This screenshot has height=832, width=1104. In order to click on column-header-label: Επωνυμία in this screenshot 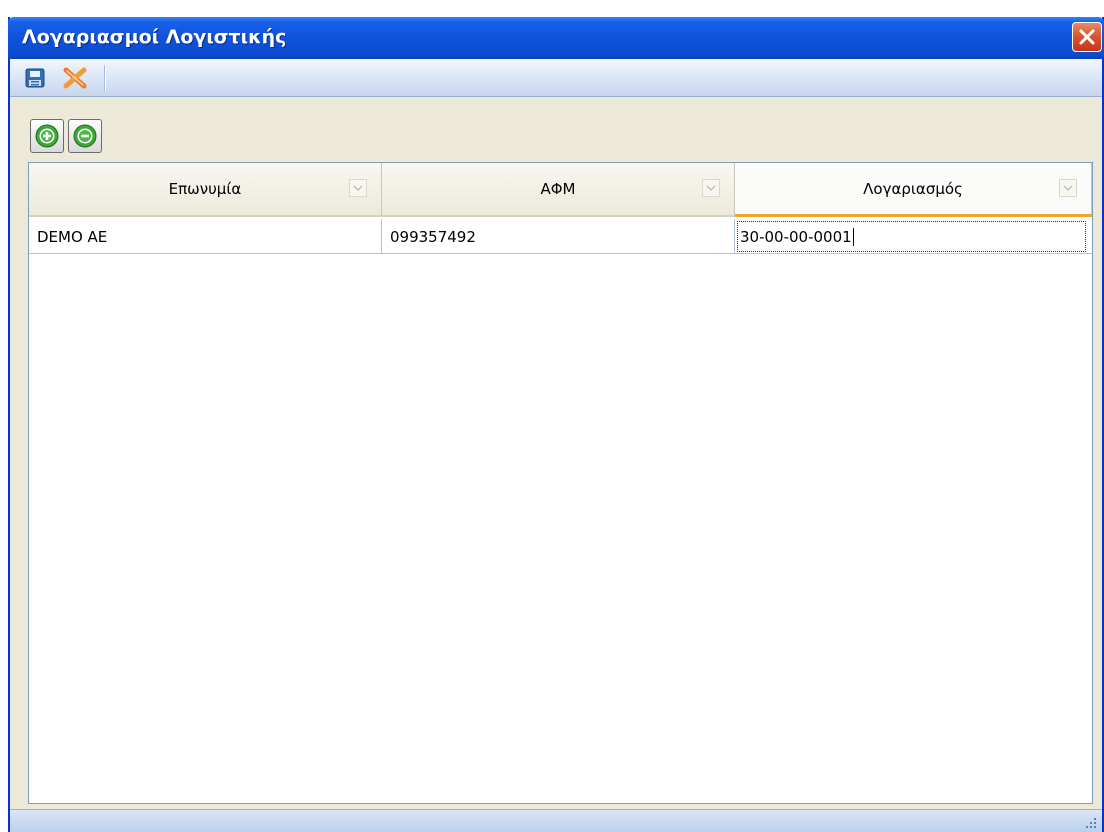, I will do `click(205, 189)`.